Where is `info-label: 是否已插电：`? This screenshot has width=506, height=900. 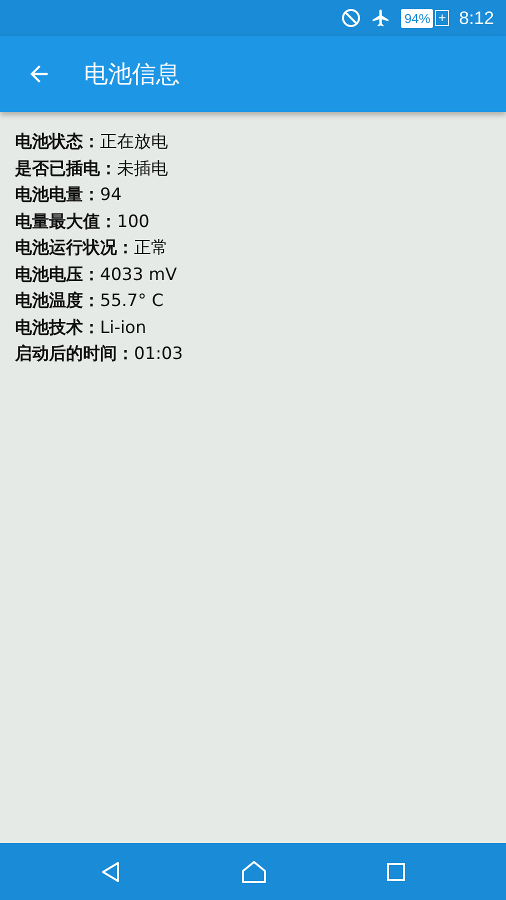
info-label: 是否已插电： is located at coordinates (66, 169).